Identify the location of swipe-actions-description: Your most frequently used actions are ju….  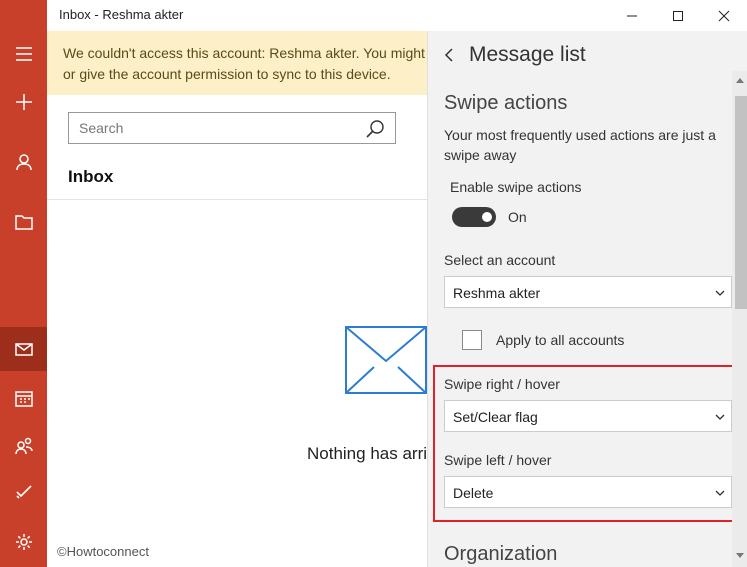
(580, 145).